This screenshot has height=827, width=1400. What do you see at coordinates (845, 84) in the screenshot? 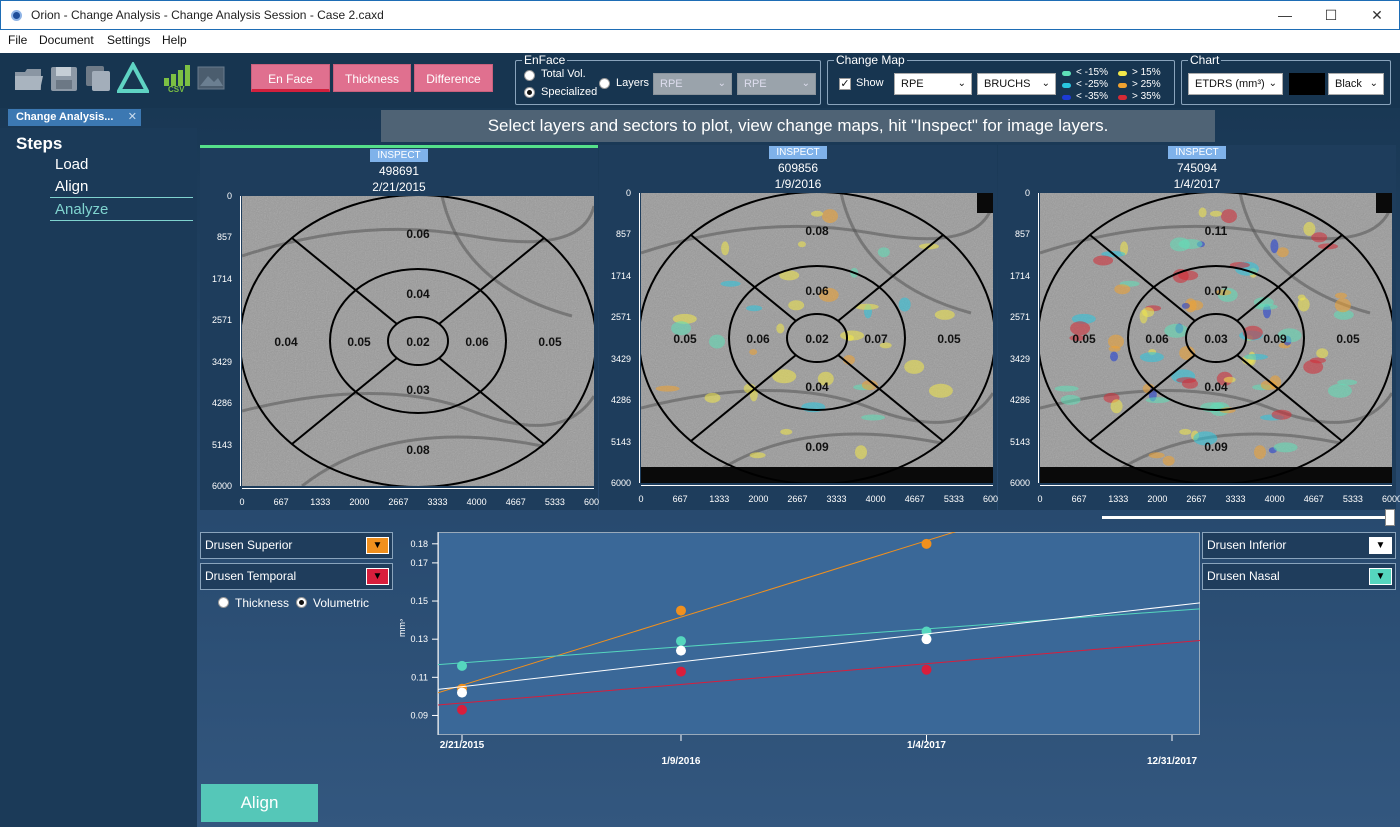
I see `show-checkbox: ✓` at bounding box center [845, 84].